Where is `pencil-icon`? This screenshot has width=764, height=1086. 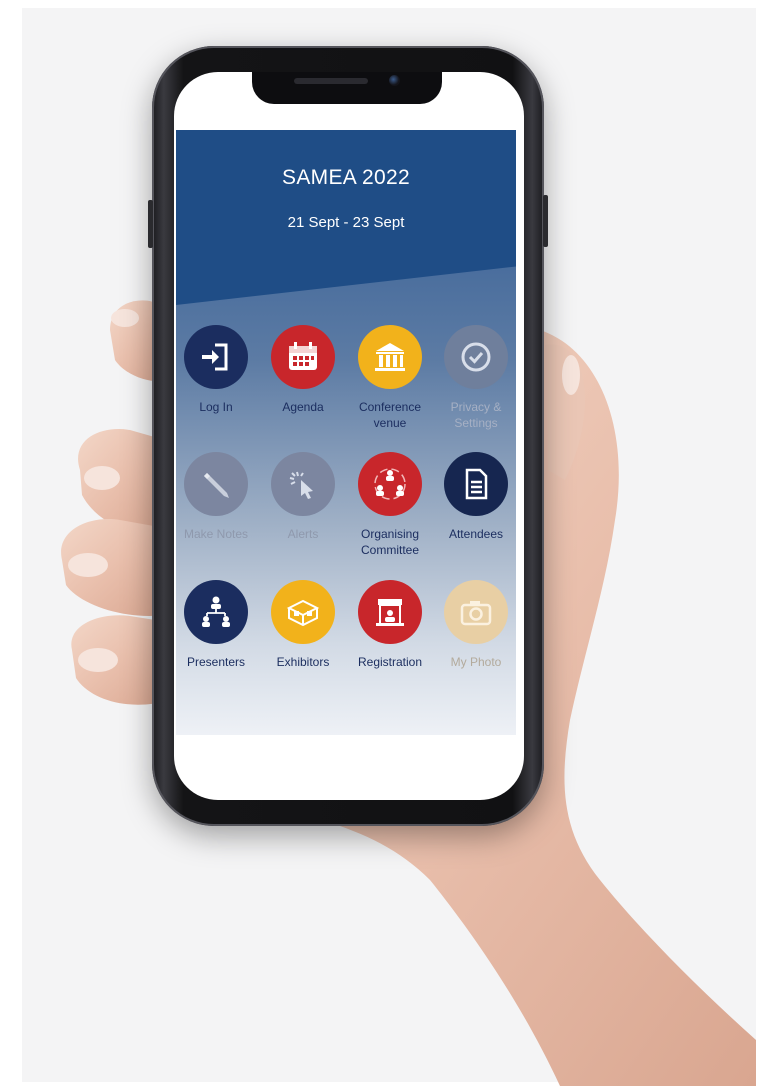
pencil-icon is located at coordinates (216, 485).